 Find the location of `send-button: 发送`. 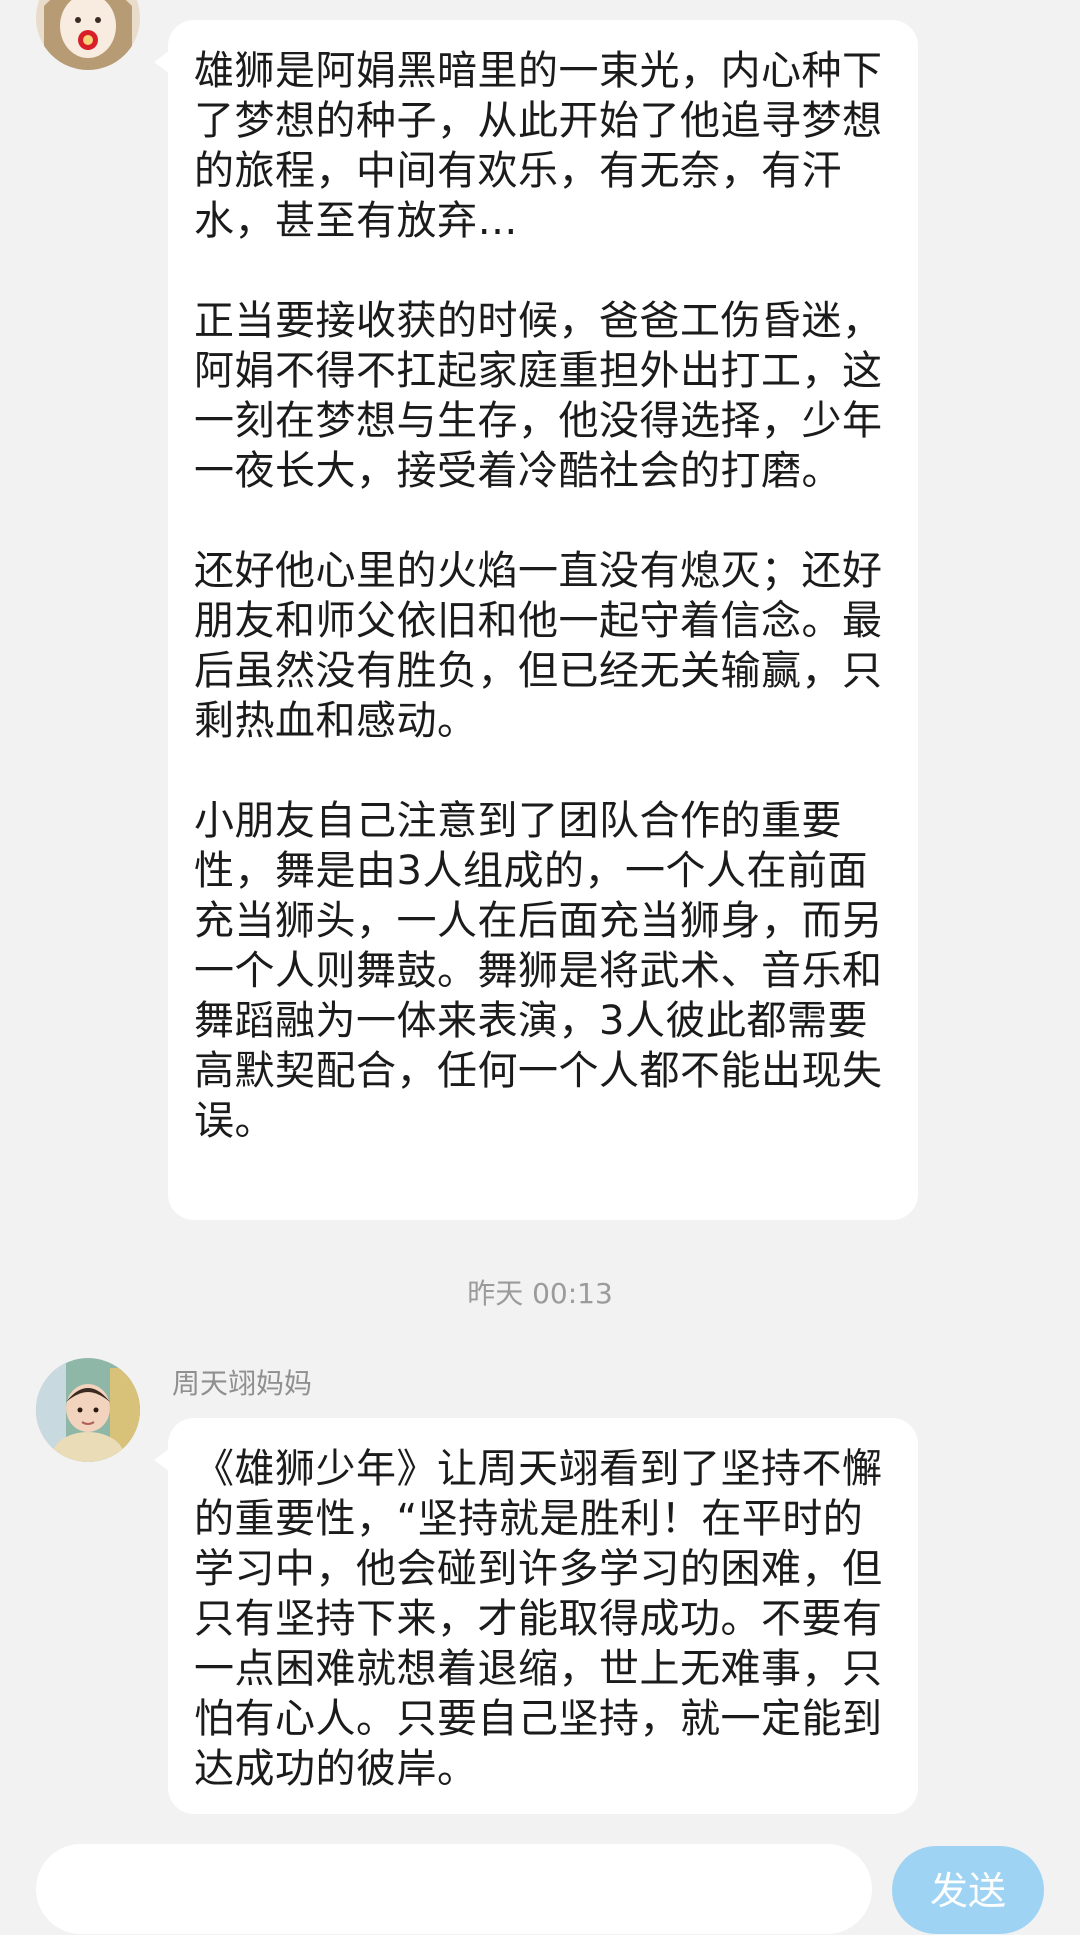

send-button: 发送 is located at coordinates (968, 1890).